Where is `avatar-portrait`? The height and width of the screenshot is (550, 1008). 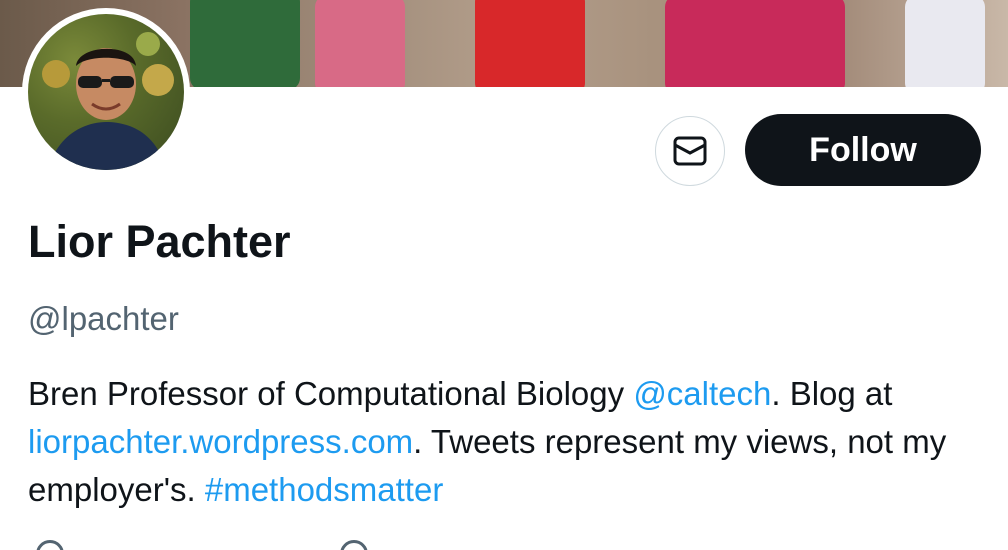
avatar-portrait is located at coordinates (108, 101).